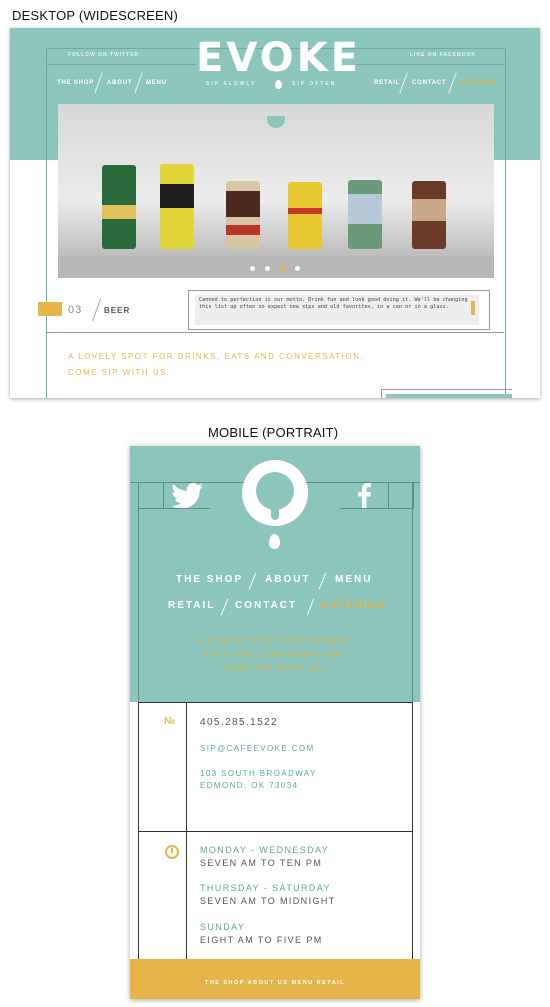 This screenshot has height=1007, width=550. Describe the element at coordinates (121, 64) in the screenshot. I see `header-rule-left` at that location.